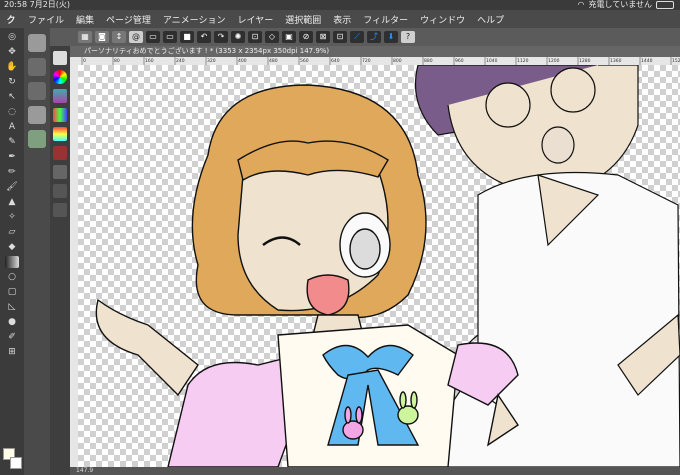 The height and width of the screenshot is (475, 680). Describe the element at coordinates (255, 37) in the screenshot. I see `transform-icon: ⊡` at that location.